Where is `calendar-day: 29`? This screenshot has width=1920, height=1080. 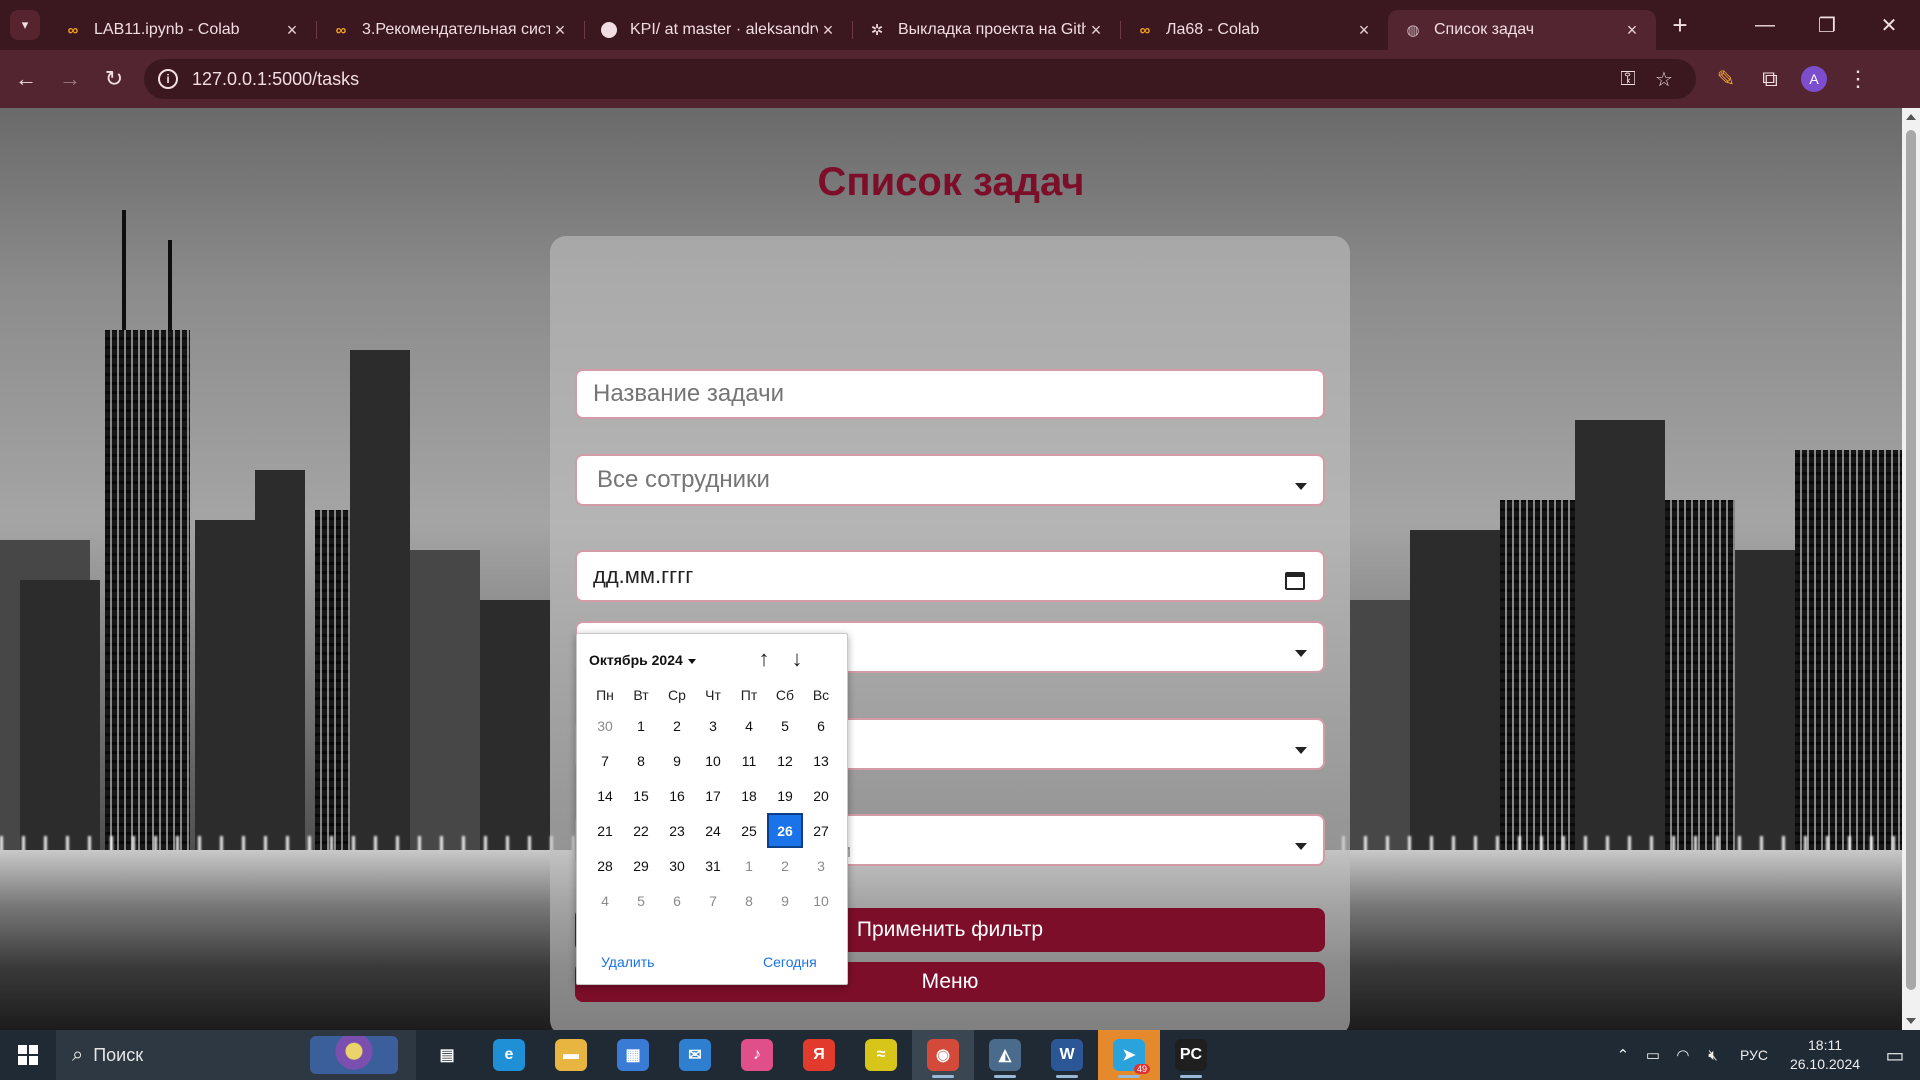
calendar-day: 29 is located at coordinates (641, 865).